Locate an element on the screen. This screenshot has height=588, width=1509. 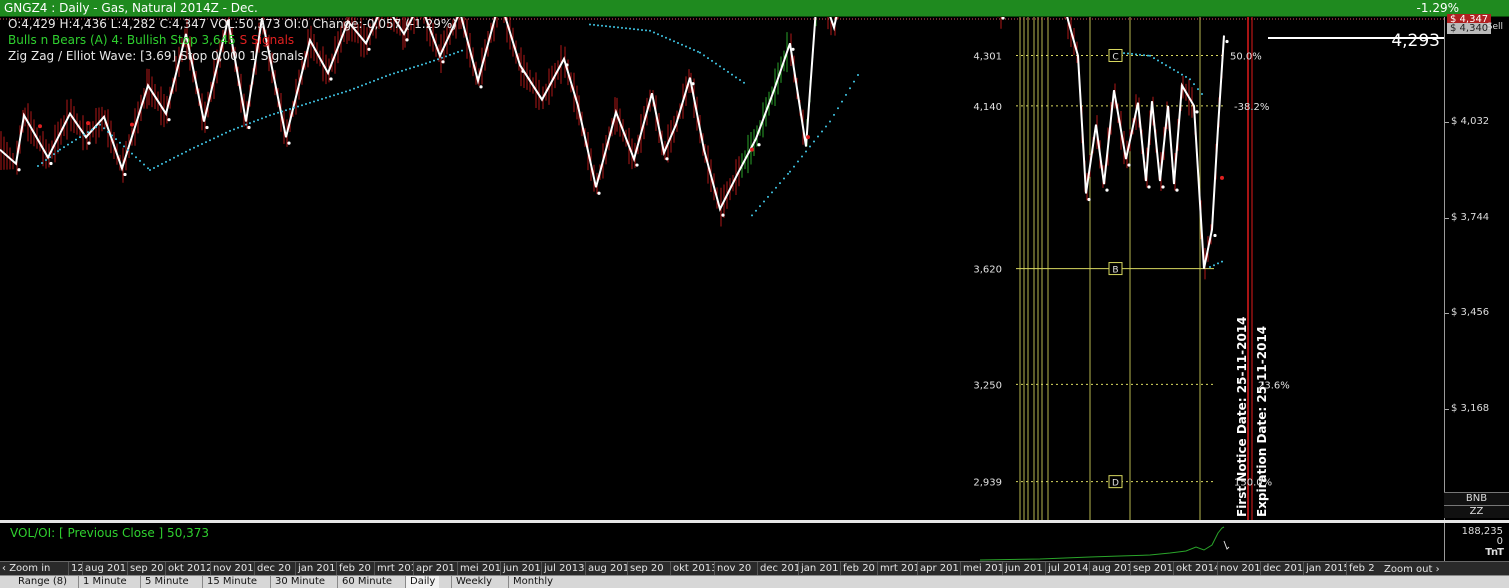
timeframe-monthly: Monthly is located at coordinates (532, 582).